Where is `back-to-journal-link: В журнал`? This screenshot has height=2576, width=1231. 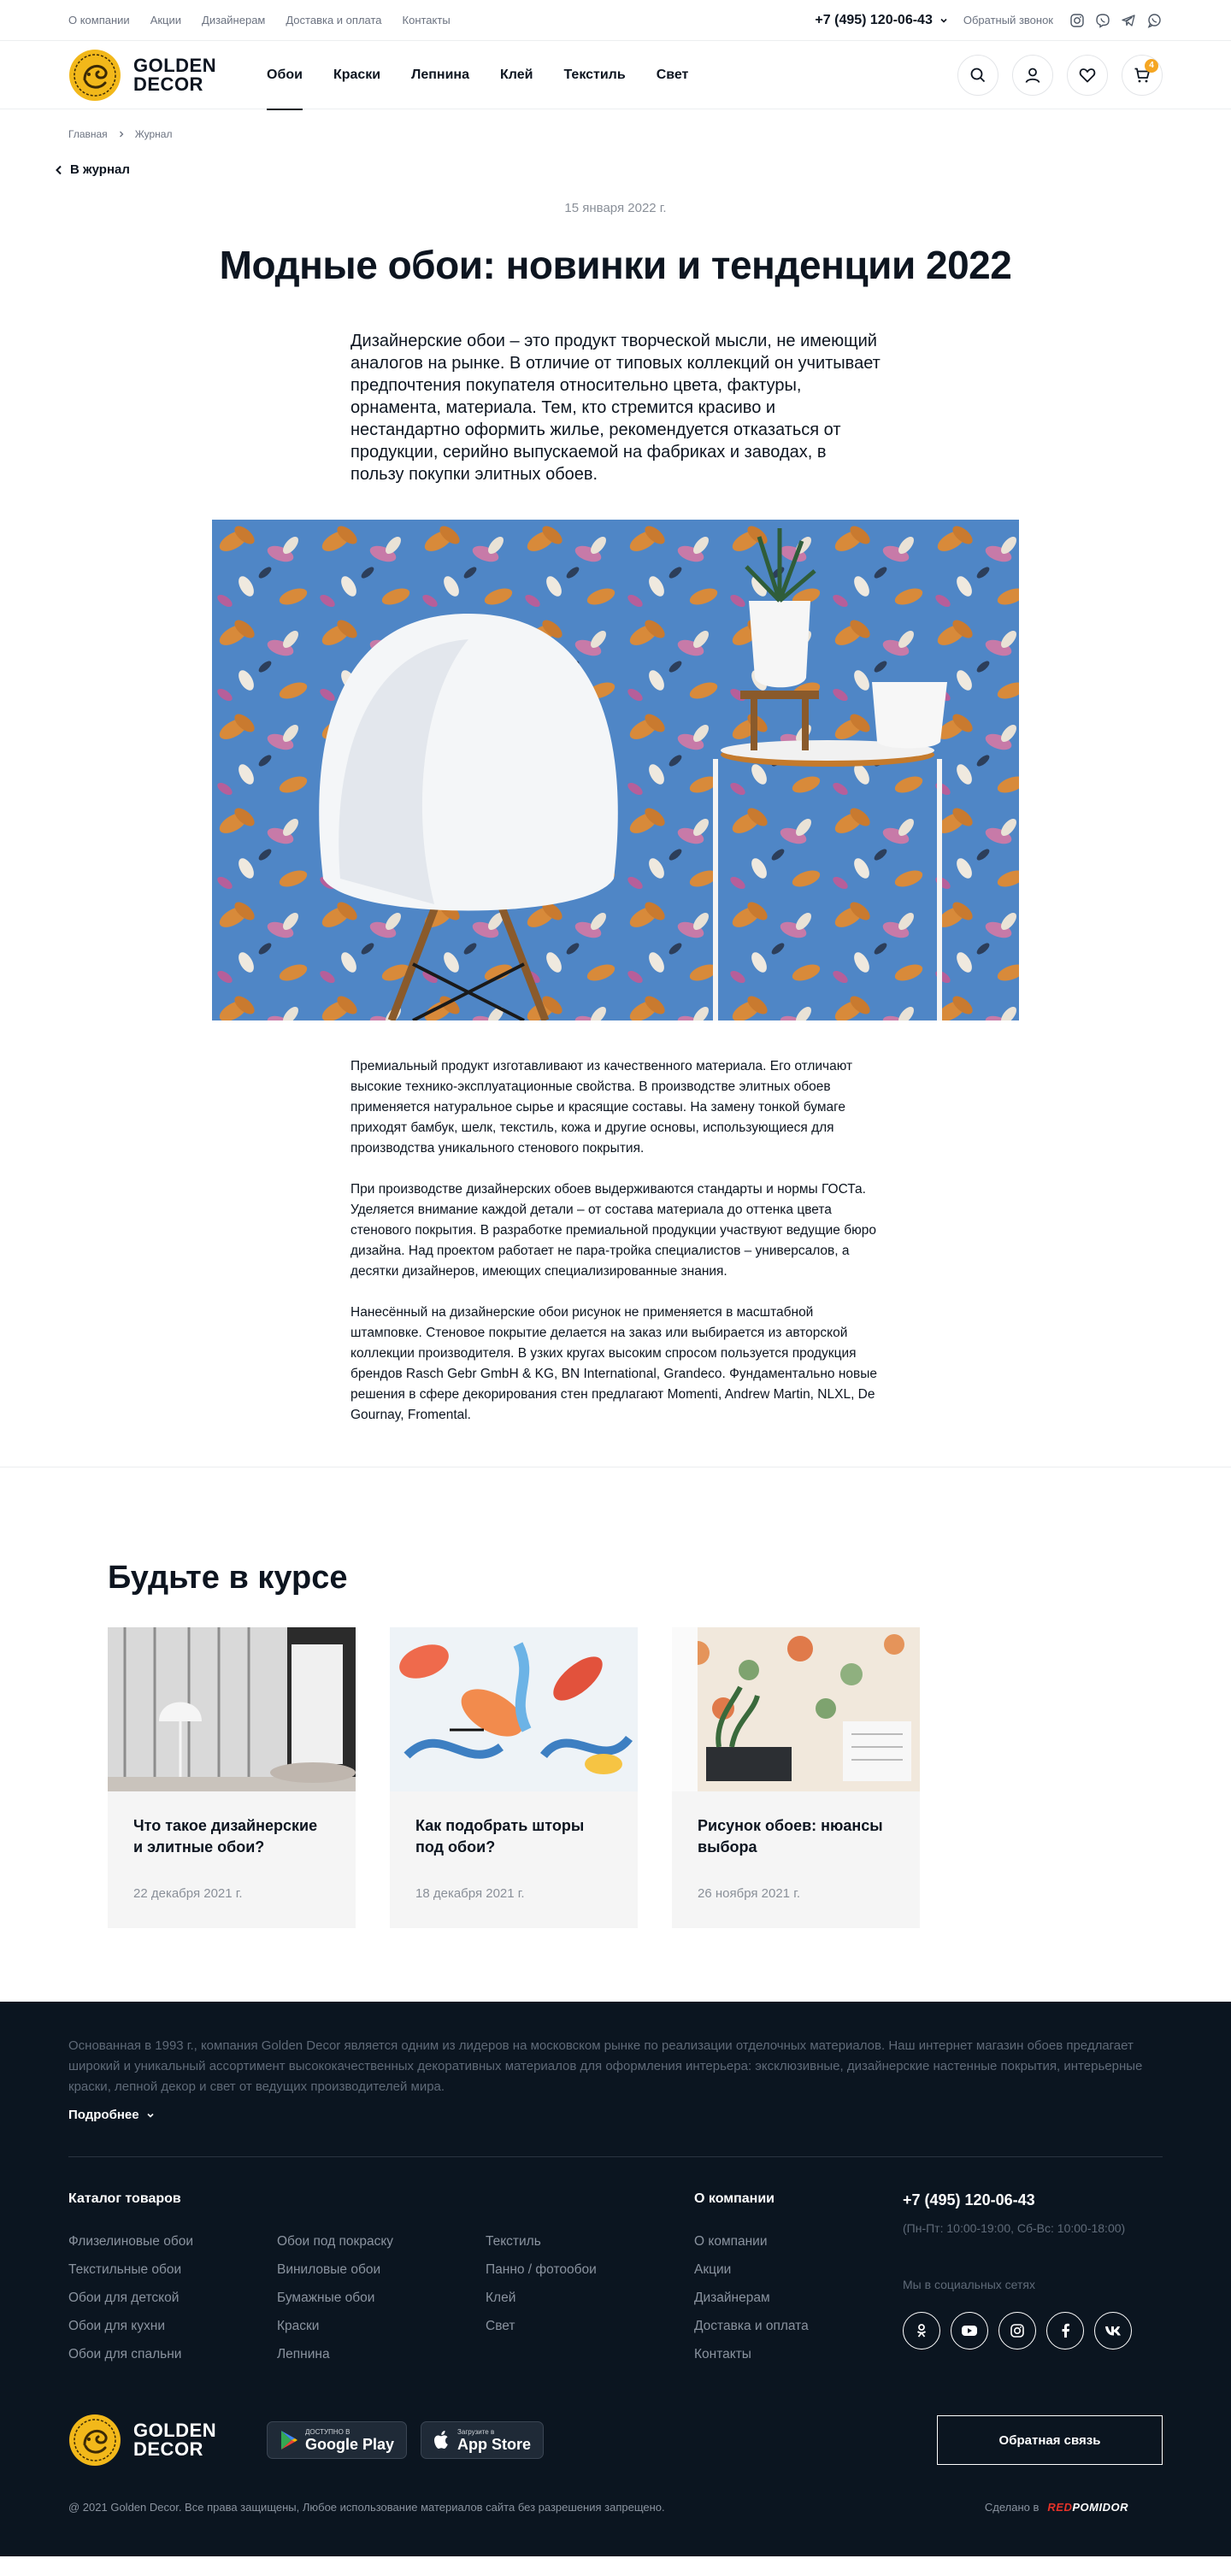 back-to-journal-link: В журнал is located at coordinates (615, 158).